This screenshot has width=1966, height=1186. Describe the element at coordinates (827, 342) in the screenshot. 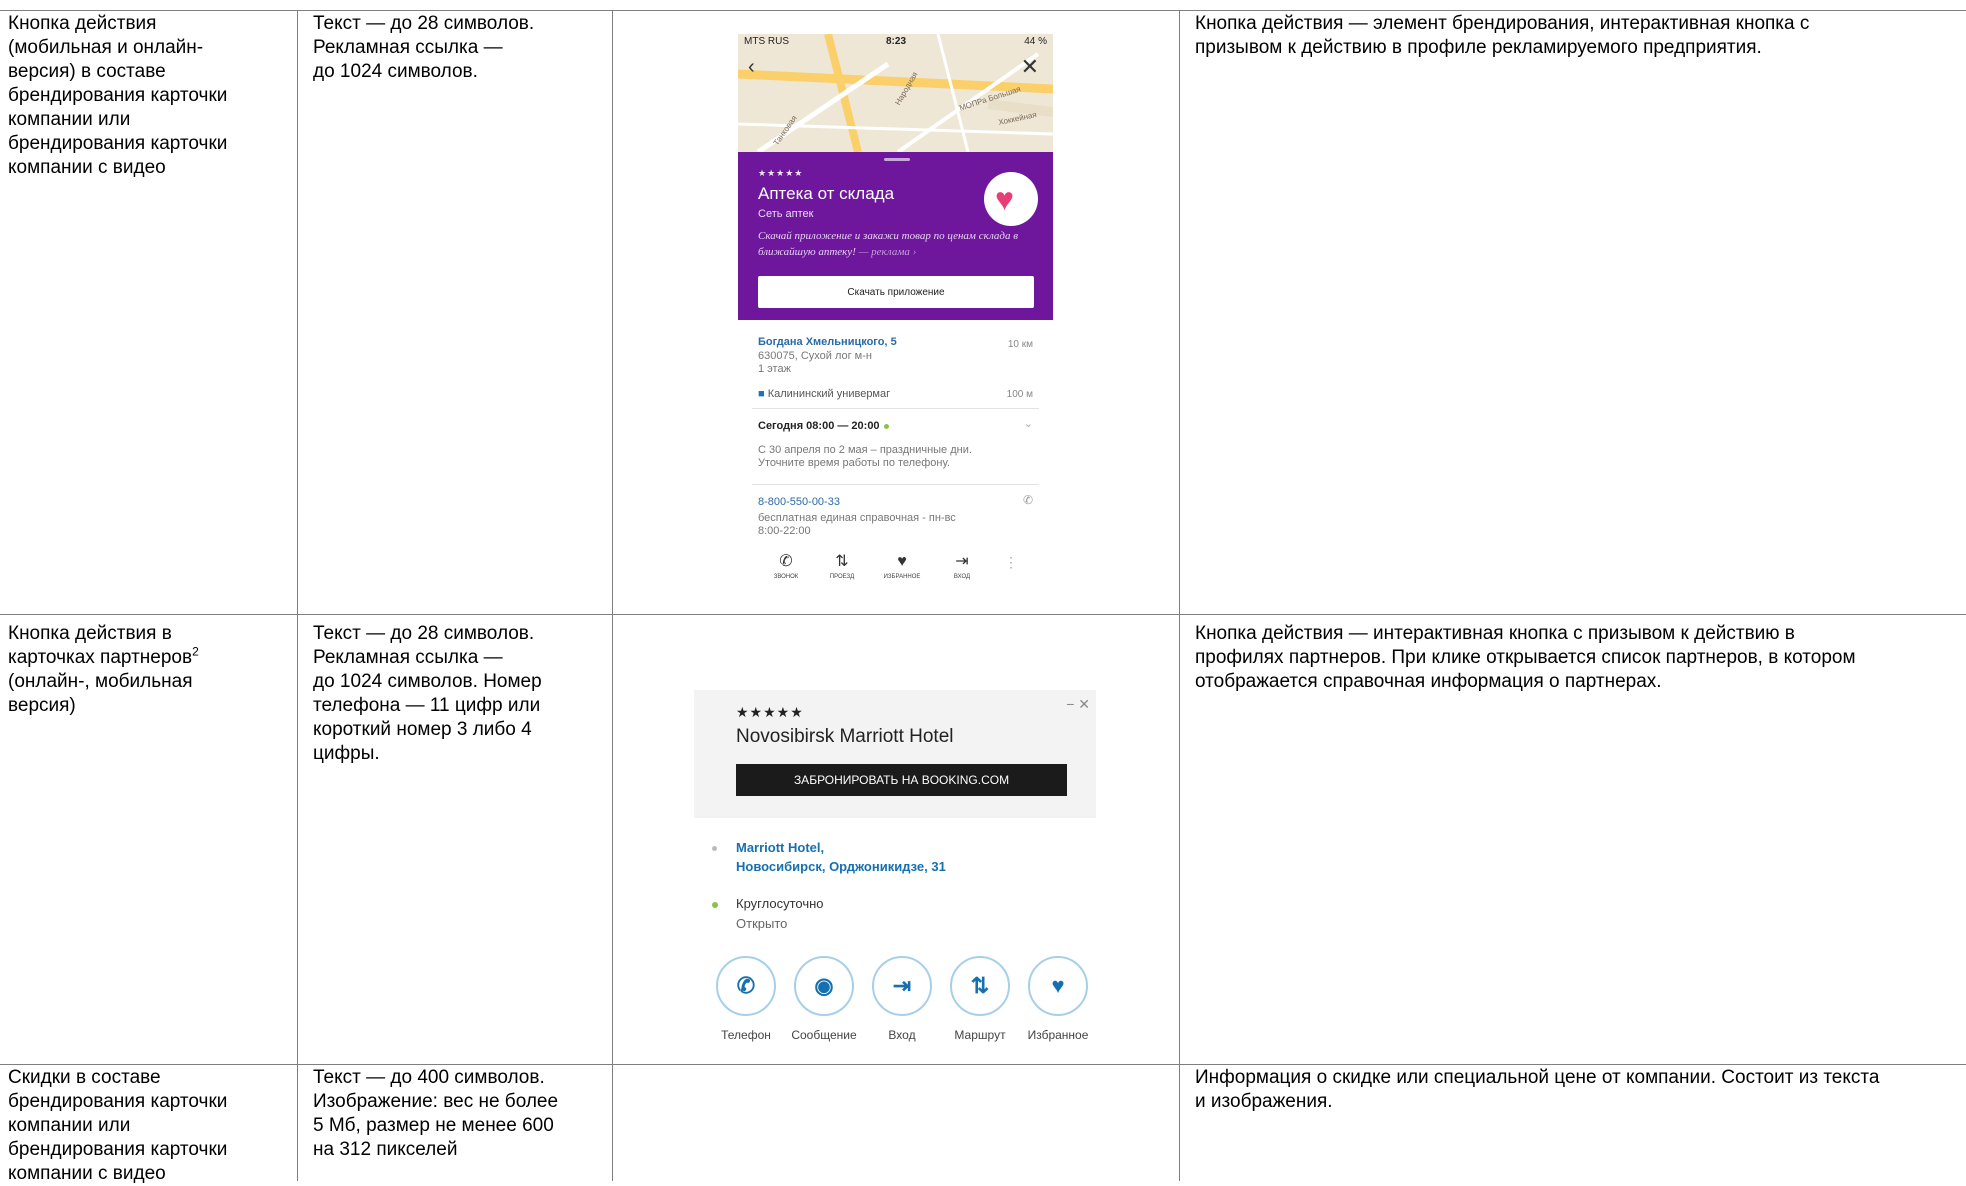

I see `address-link: Богдана Хмельницкого, 5` at that location.